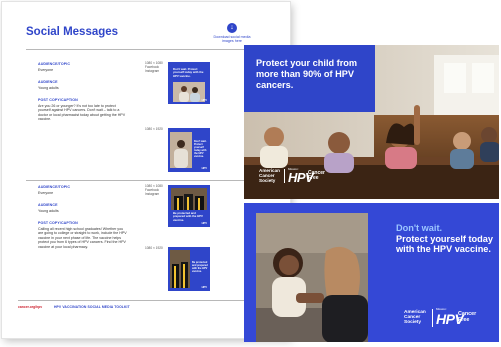 The height and width of the screenshot is (347, 501). I want to click on download-icon: ↓, so click(232, 28).